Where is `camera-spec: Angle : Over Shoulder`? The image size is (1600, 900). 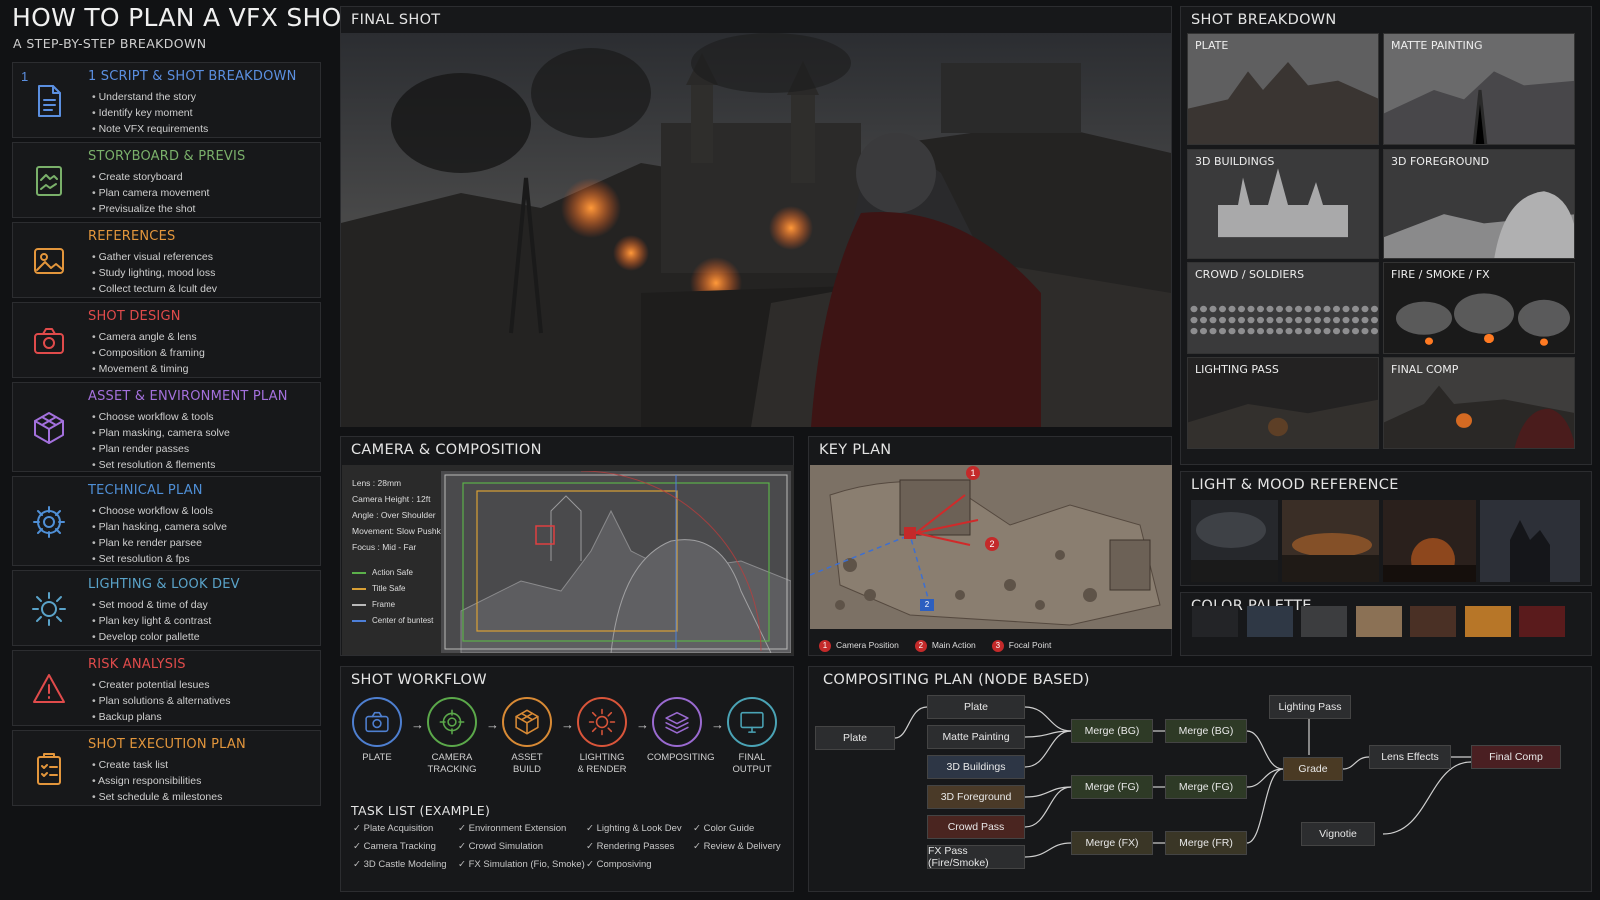 camera-spec: Angle : Over Shoulder is located at coordinates (394, 515).